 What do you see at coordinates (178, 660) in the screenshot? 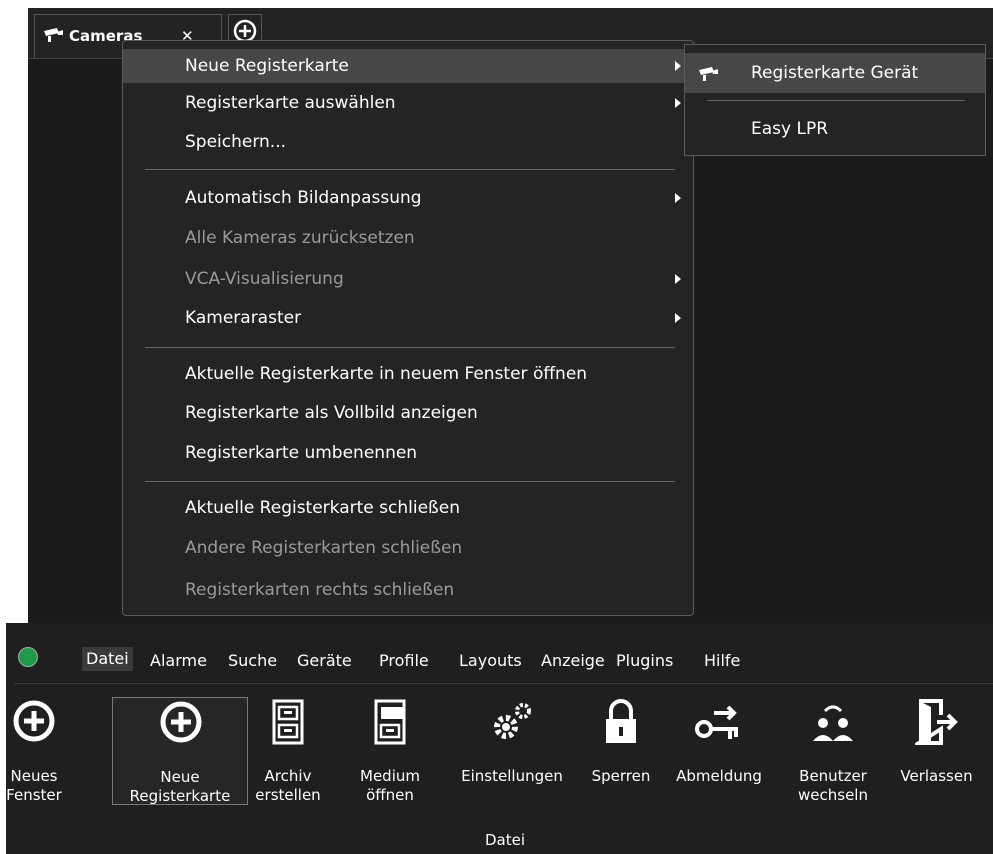
I see `menubar-item-alarme: Alarme` at bounding box center [178, 660].